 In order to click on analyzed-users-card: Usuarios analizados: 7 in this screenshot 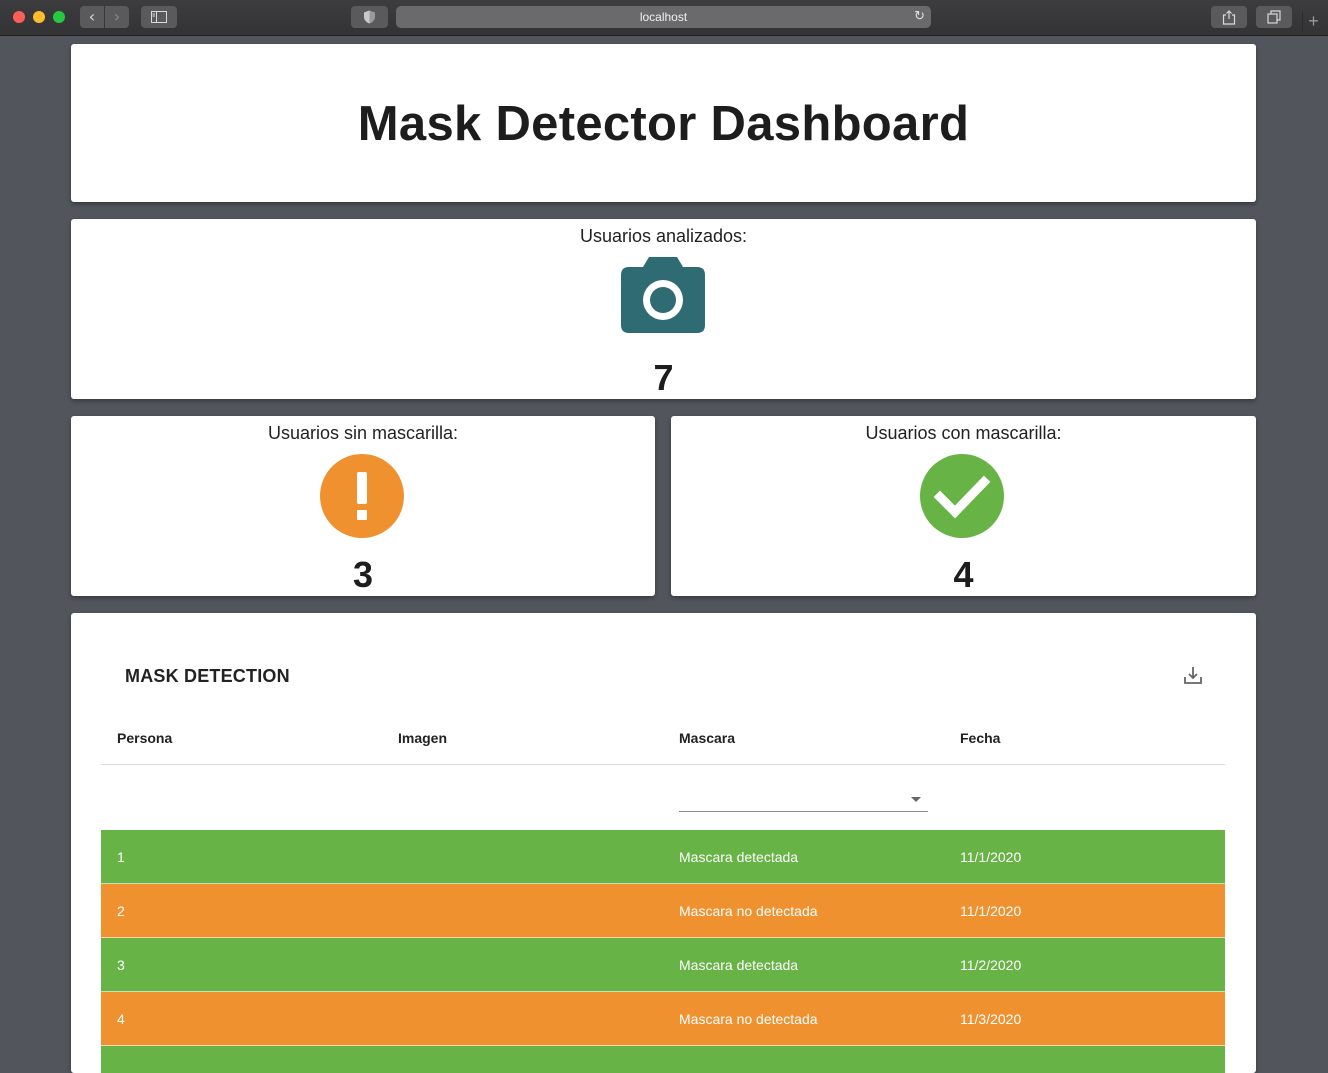, I will do `click(663, 309)`.